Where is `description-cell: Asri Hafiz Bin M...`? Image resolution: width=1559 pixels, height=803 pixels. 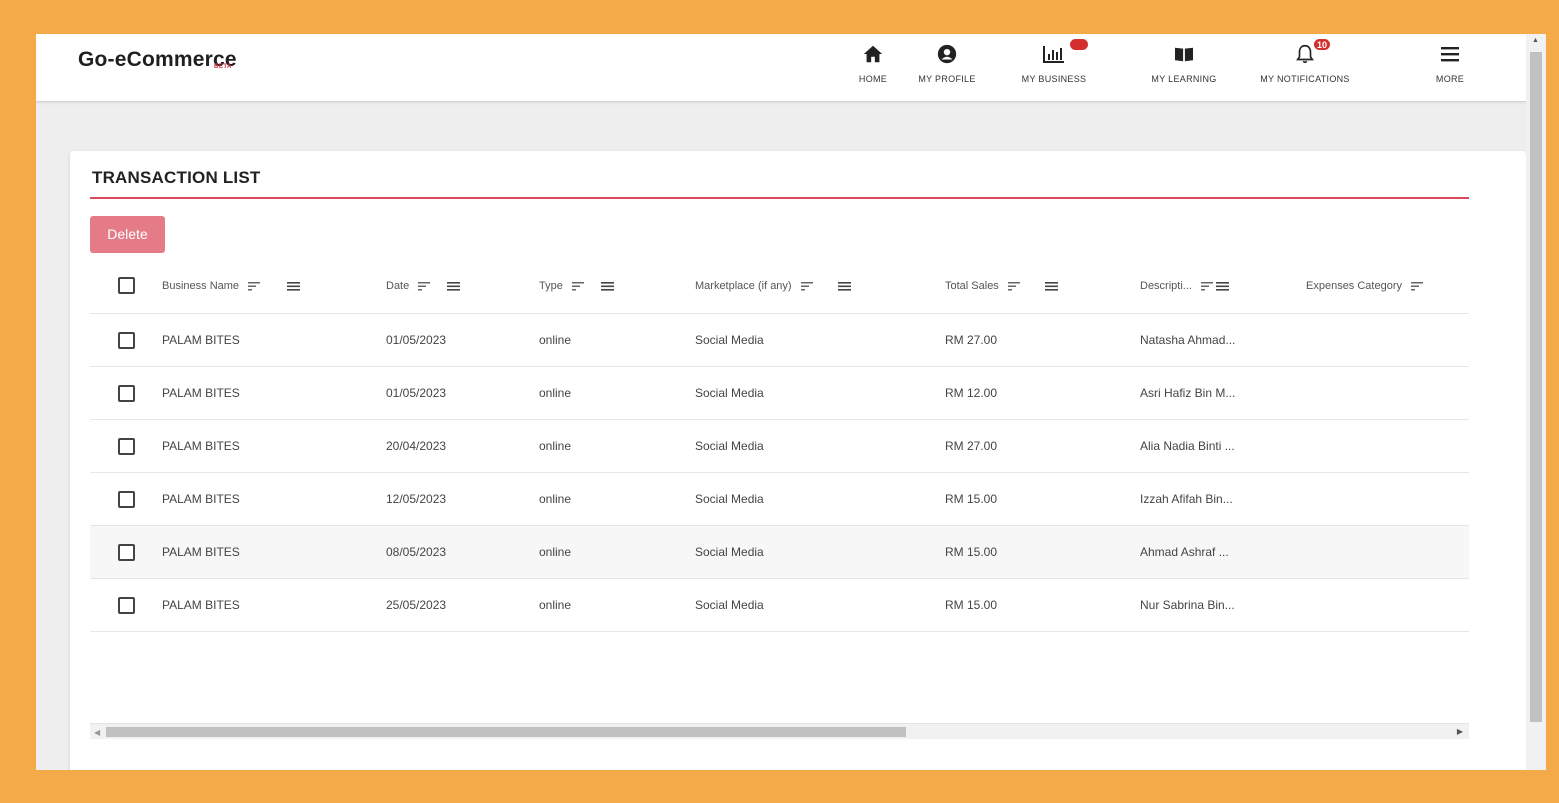
description-cell: Asri Hafiz Bin M... is located at coordinates (1188, 393).